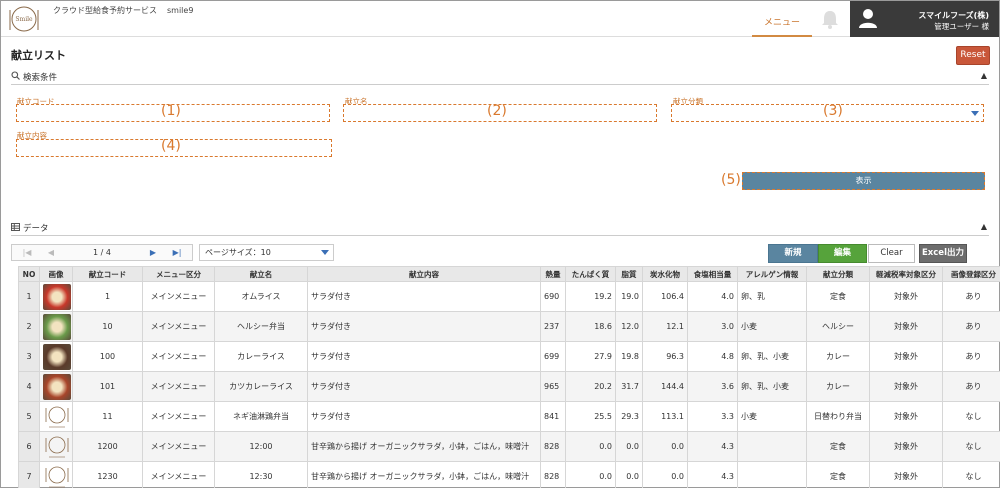 The width and height of the screenshot is (1000, 488). Describe the element at coordinates (924, 19) in the screenshot. I see `user-menu: スマイルフーズ(株) 管理ユーザー 様` at that location.